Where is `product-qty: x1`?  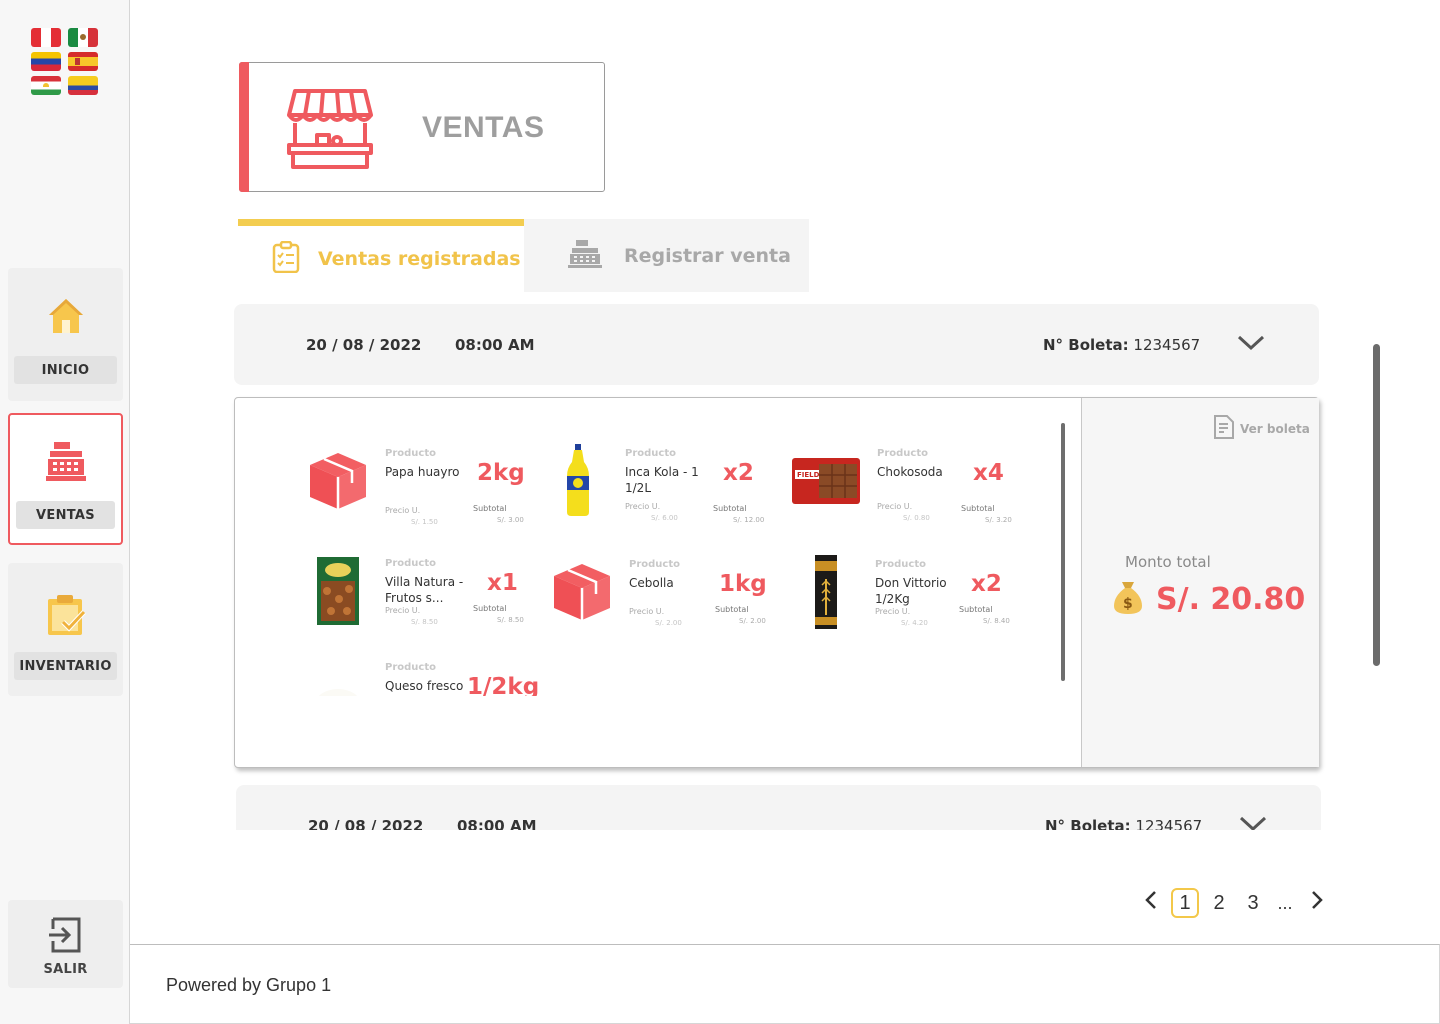
product-qty: x1 is located at coordinates (502, 583).